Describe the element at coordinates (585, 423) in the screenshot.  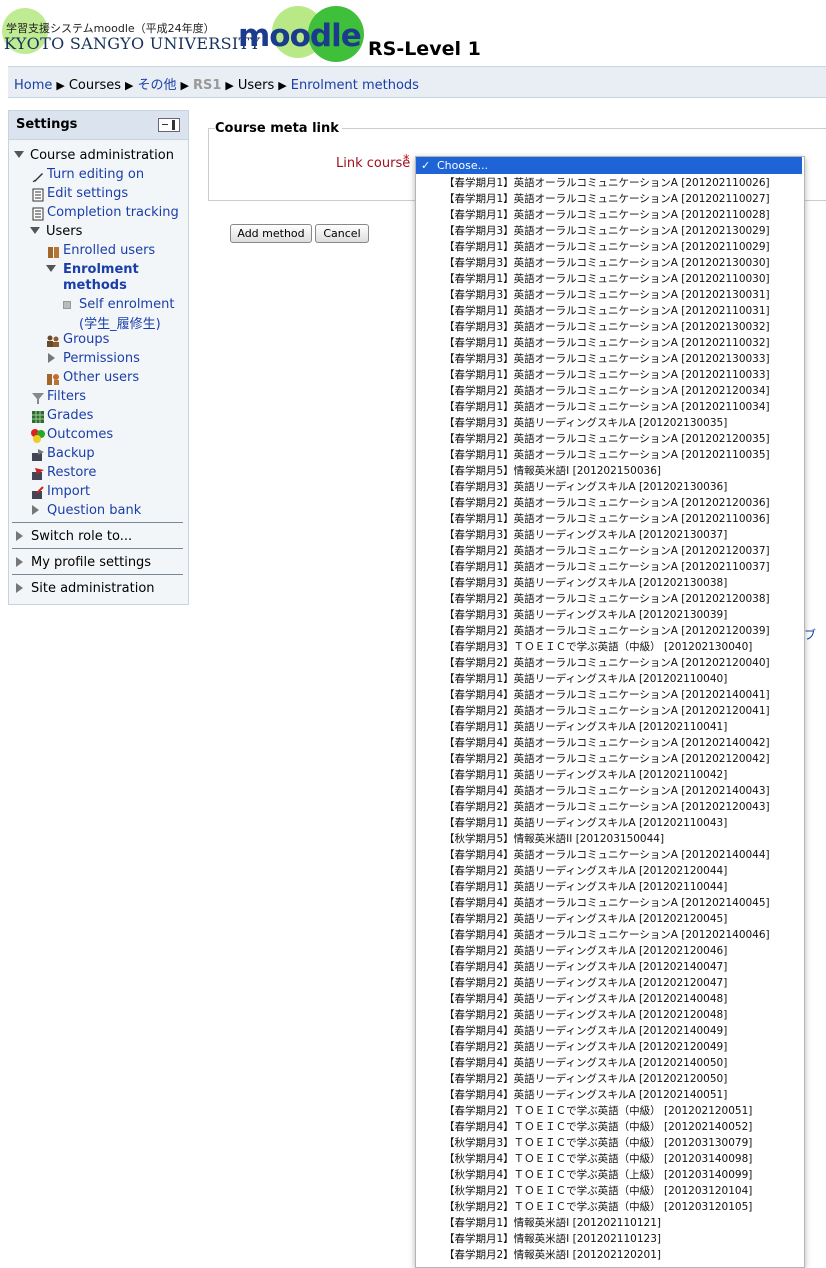
I see `dropdown-option: 【春学期月3】英語リーディングスキルA [201202130035]` at that location.